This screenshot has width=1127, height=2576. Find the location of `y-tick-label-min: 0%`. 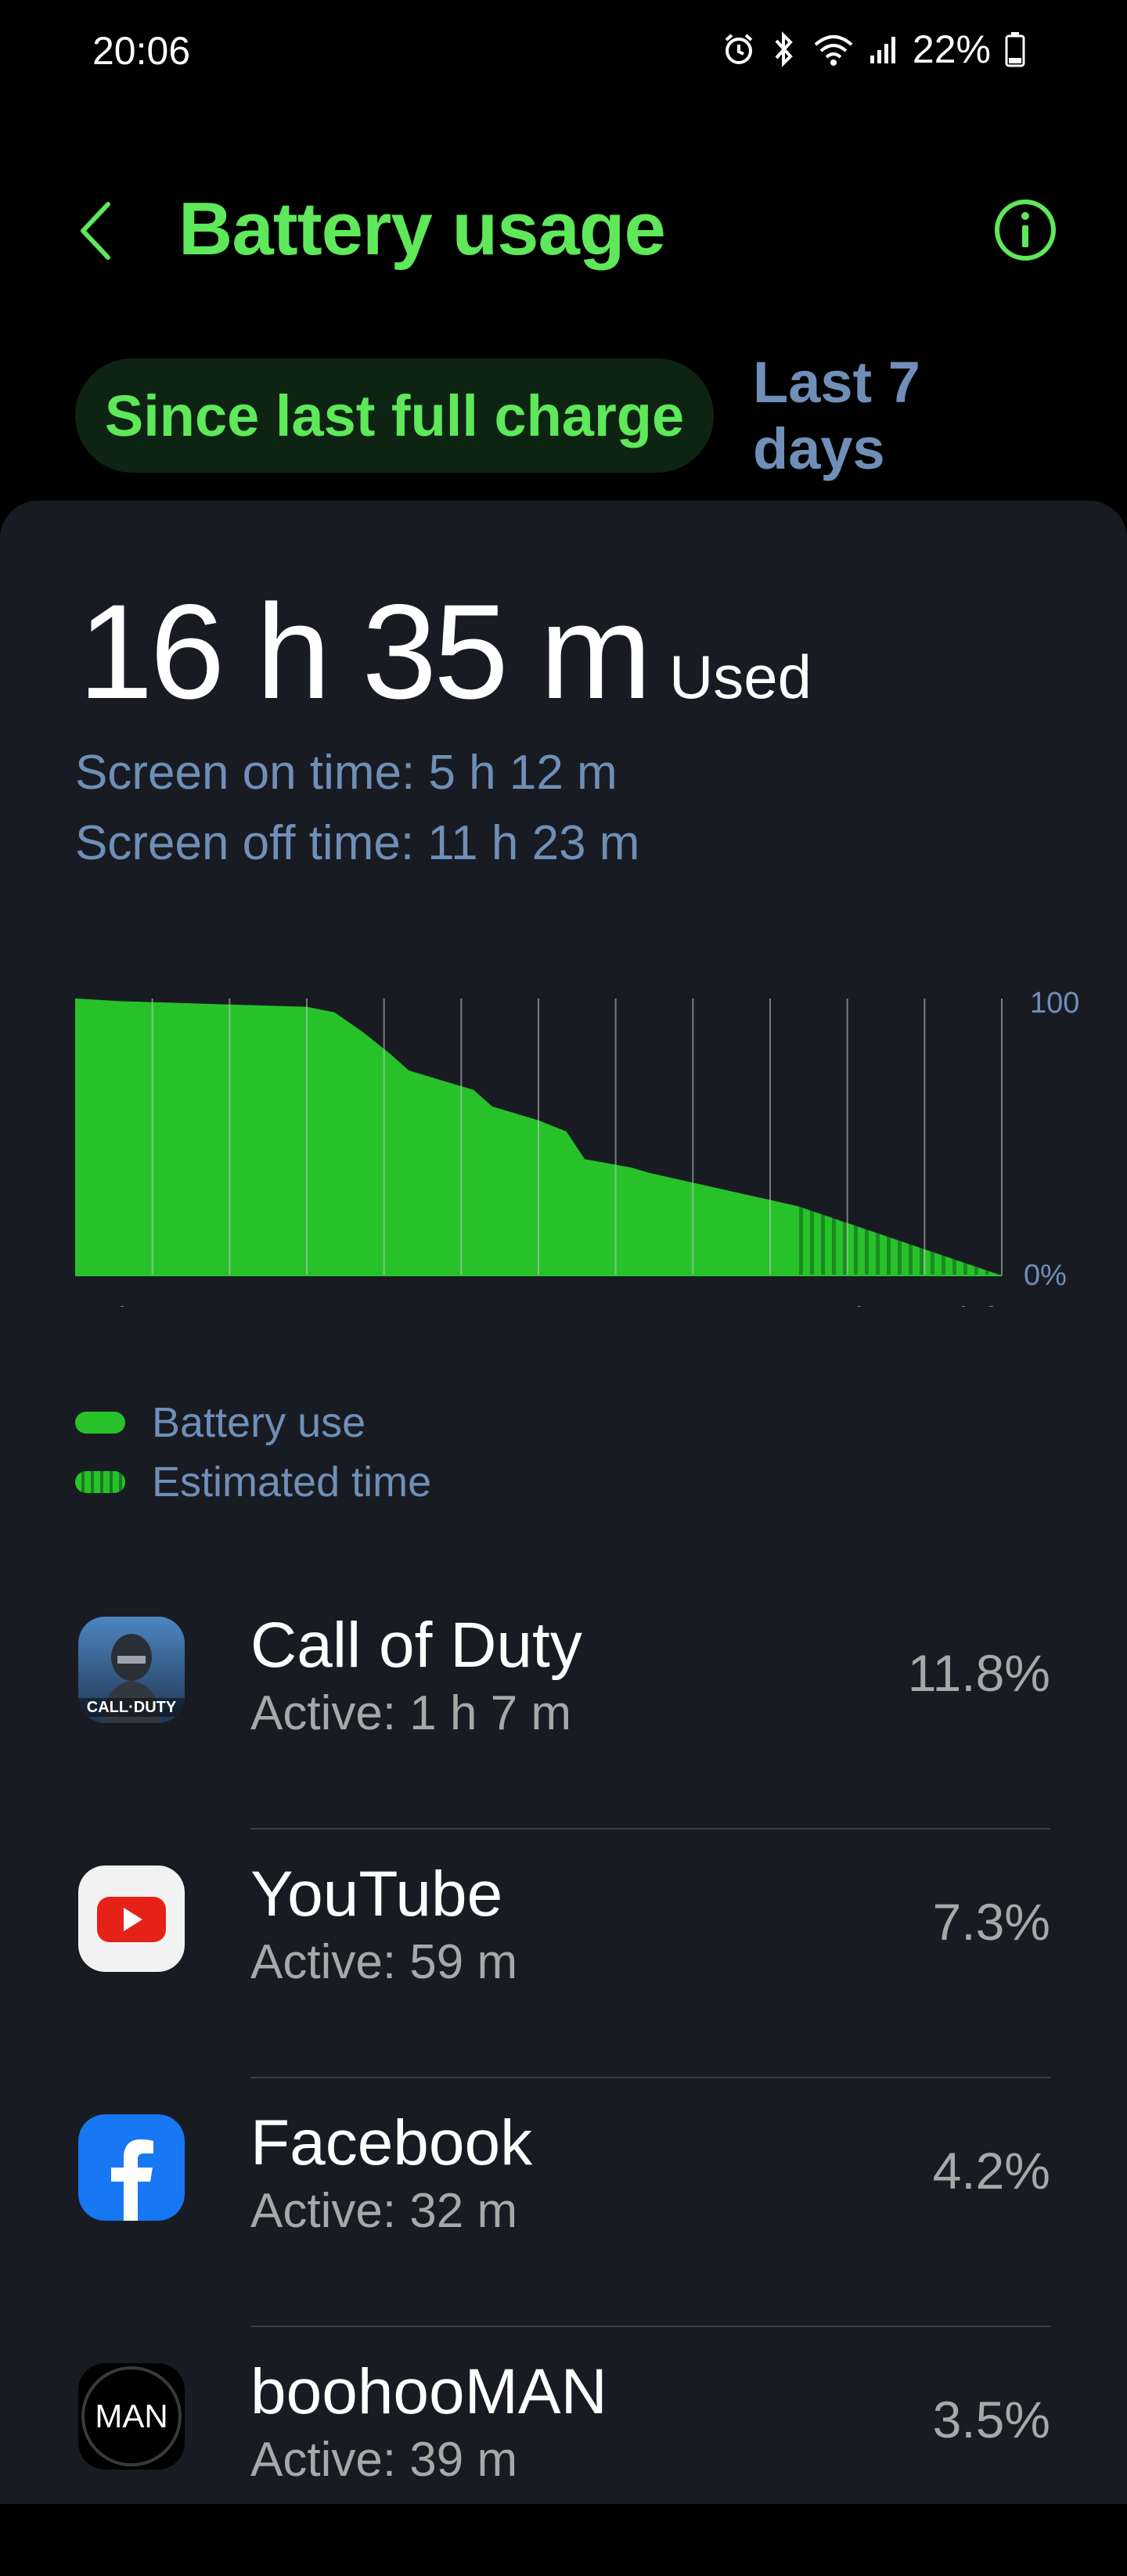

y-tick-label-min: 0% is located at coordinates (1045, 1275).